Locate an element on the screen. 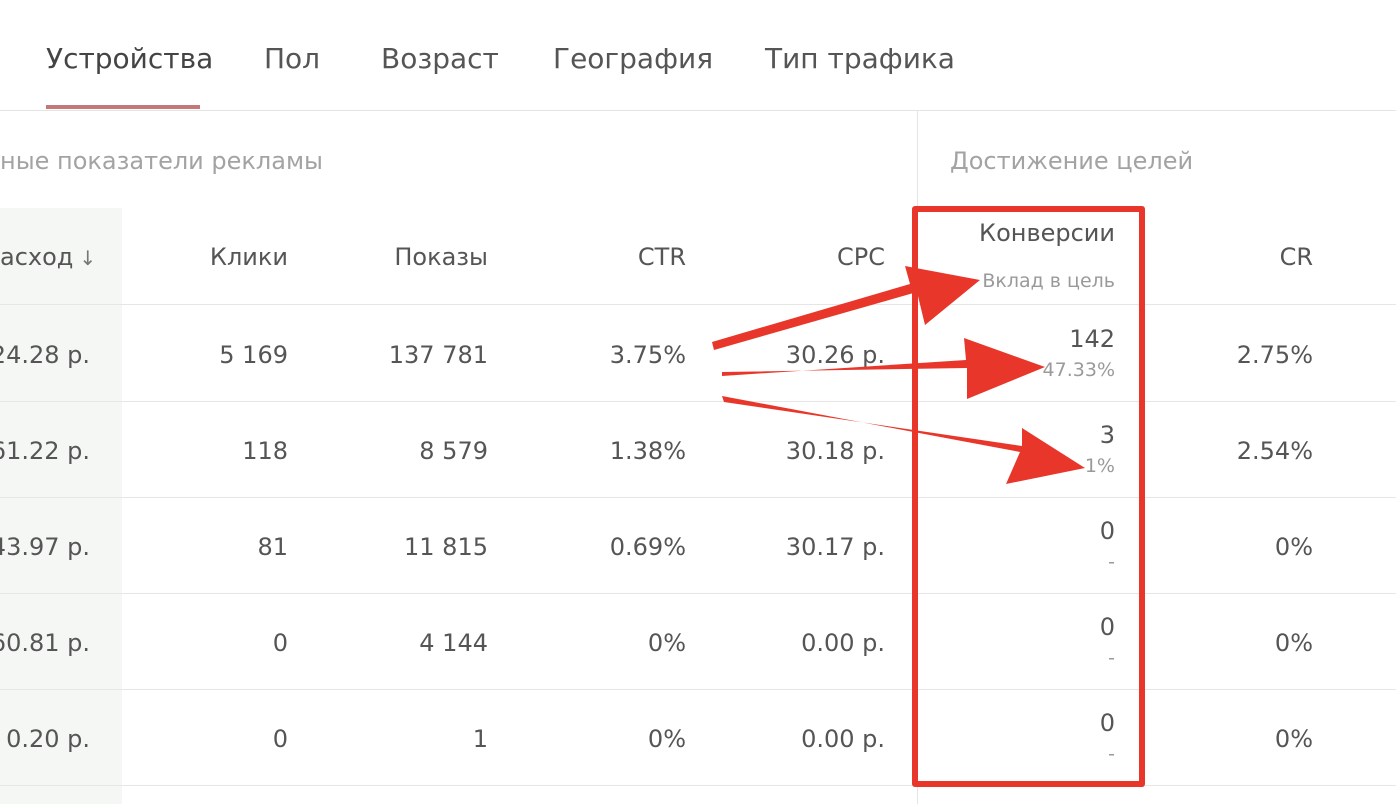  column-header-cr: CR is located at coordinates (1296, 257).